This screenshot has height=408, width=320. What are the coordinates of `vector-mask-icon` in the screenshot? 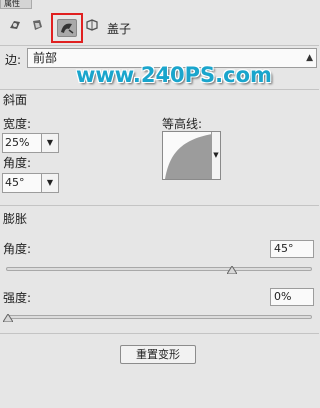 It's located at (37, 26).